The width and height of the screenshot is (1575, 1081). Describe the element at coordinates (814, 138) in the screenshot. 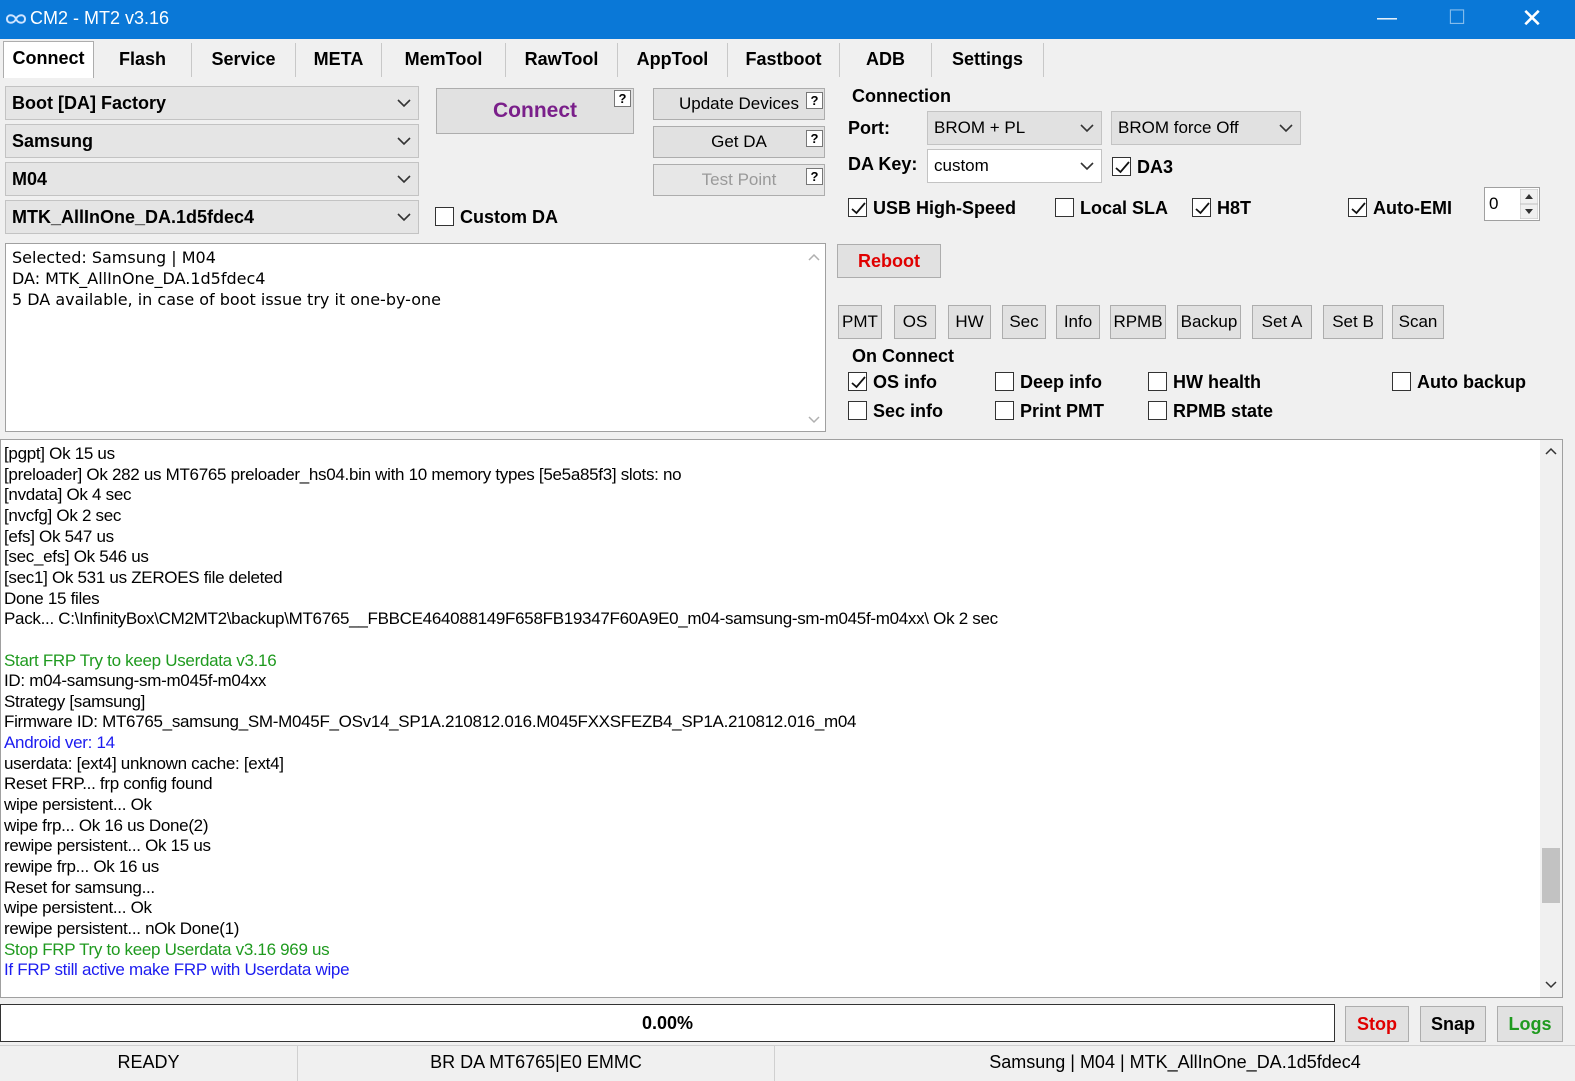

I see `get-da-help-icon: ?` at that location.